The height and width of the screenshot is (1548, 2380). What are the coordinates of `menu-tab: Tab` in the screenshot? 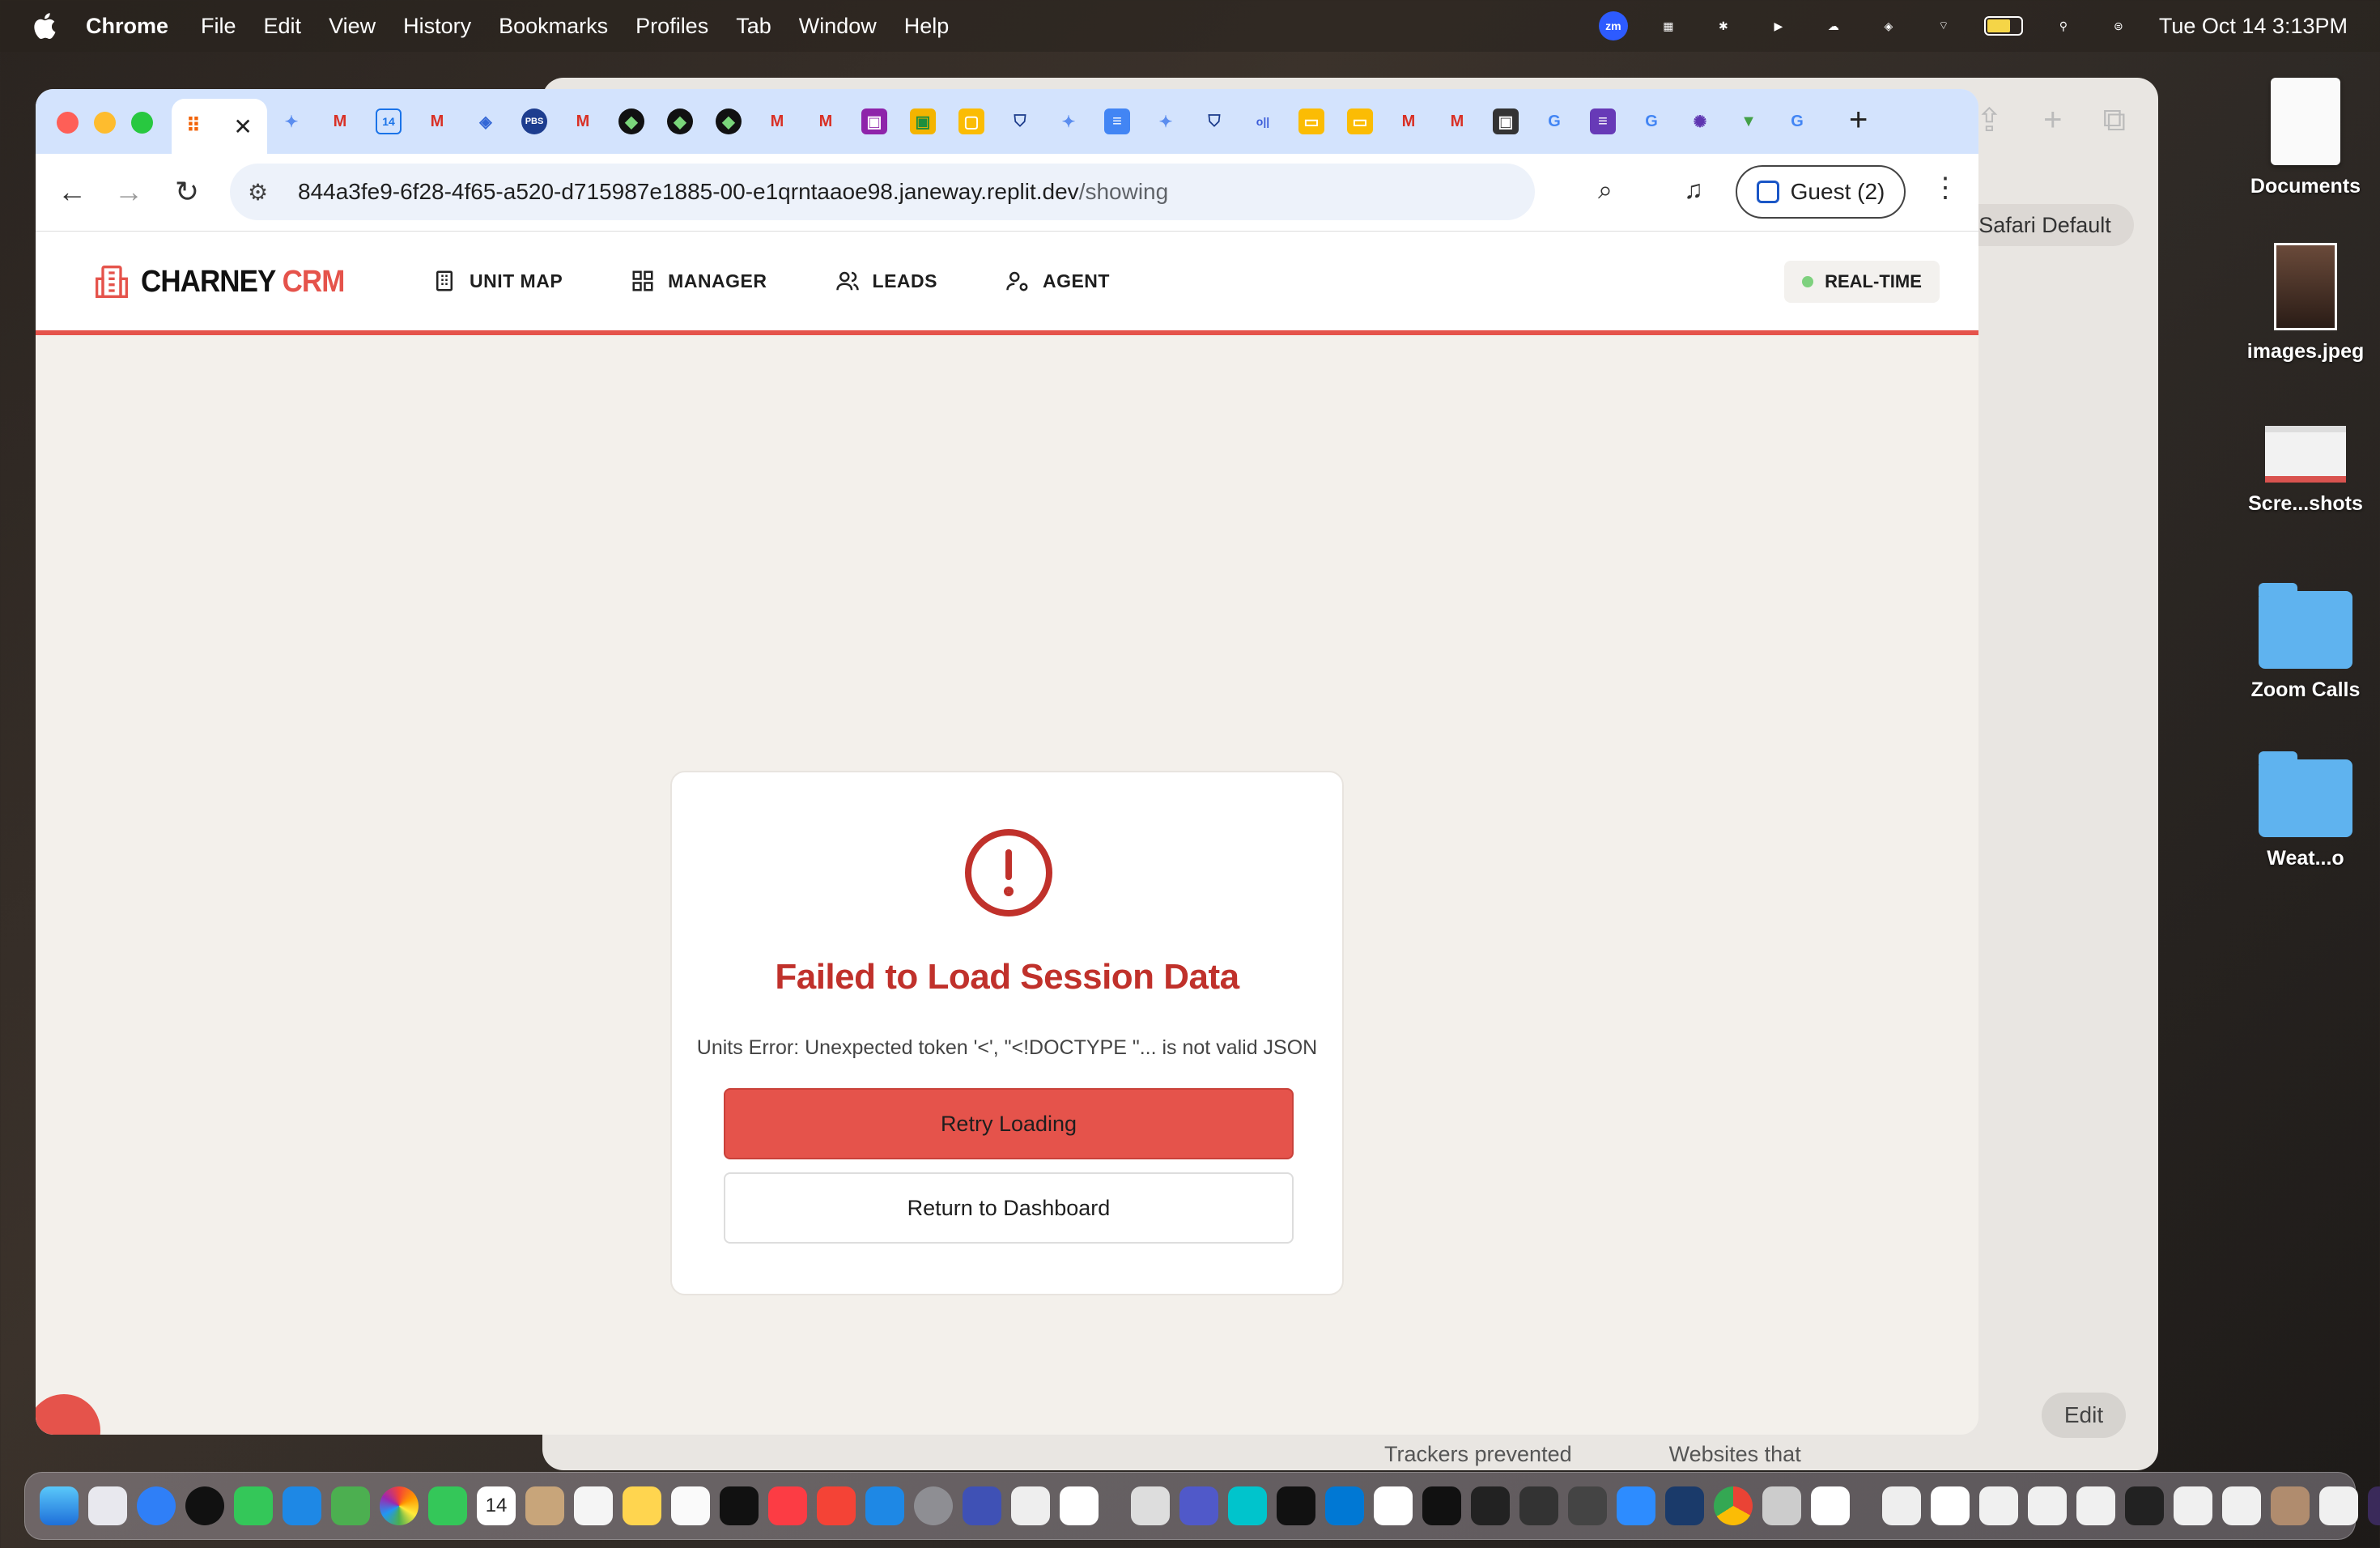 It's located at (754, 27).